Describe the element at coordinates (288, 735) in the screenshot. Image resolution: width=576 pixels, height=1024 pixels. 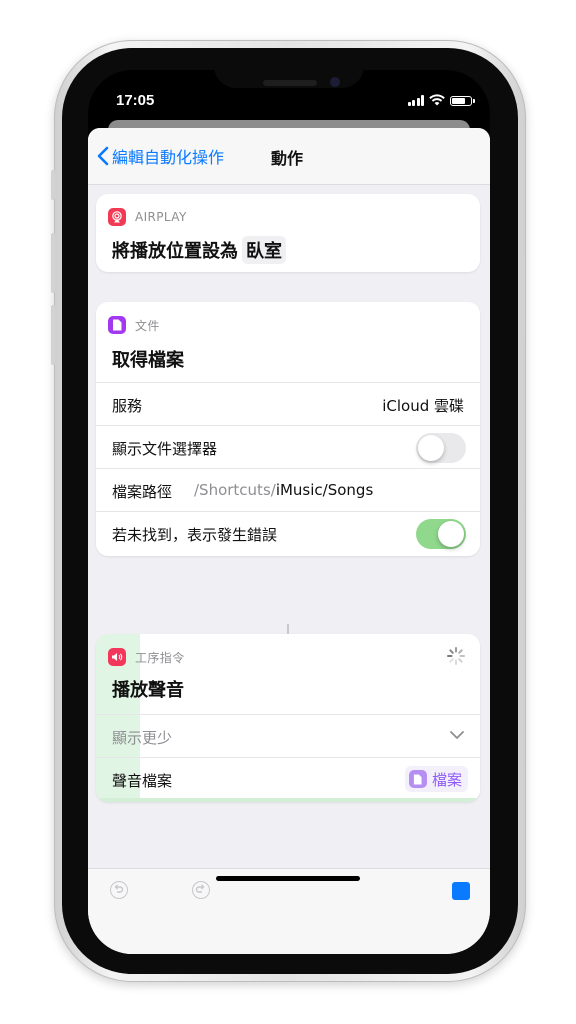
I see `show-less-row: 顯示更少` at that location.